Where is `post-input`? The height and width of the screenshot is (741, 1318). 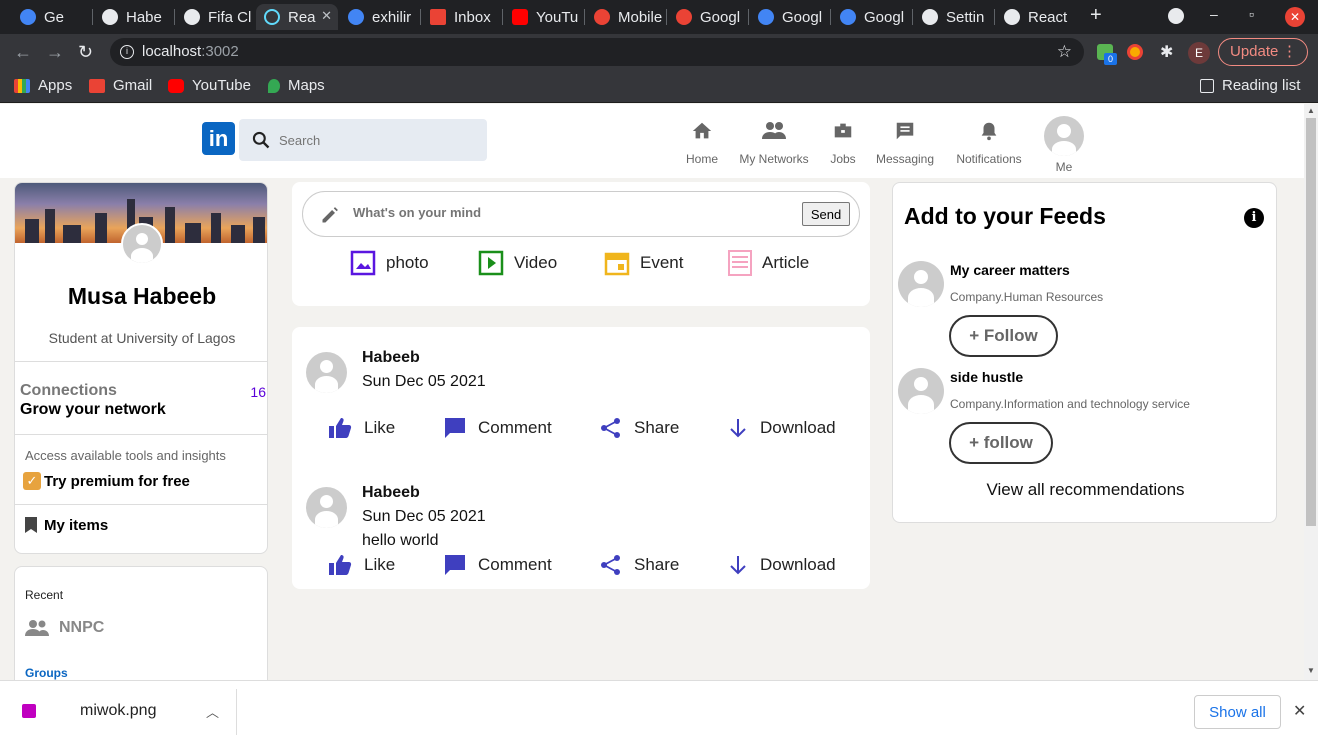 post-input is located at coordinates (553, 212).